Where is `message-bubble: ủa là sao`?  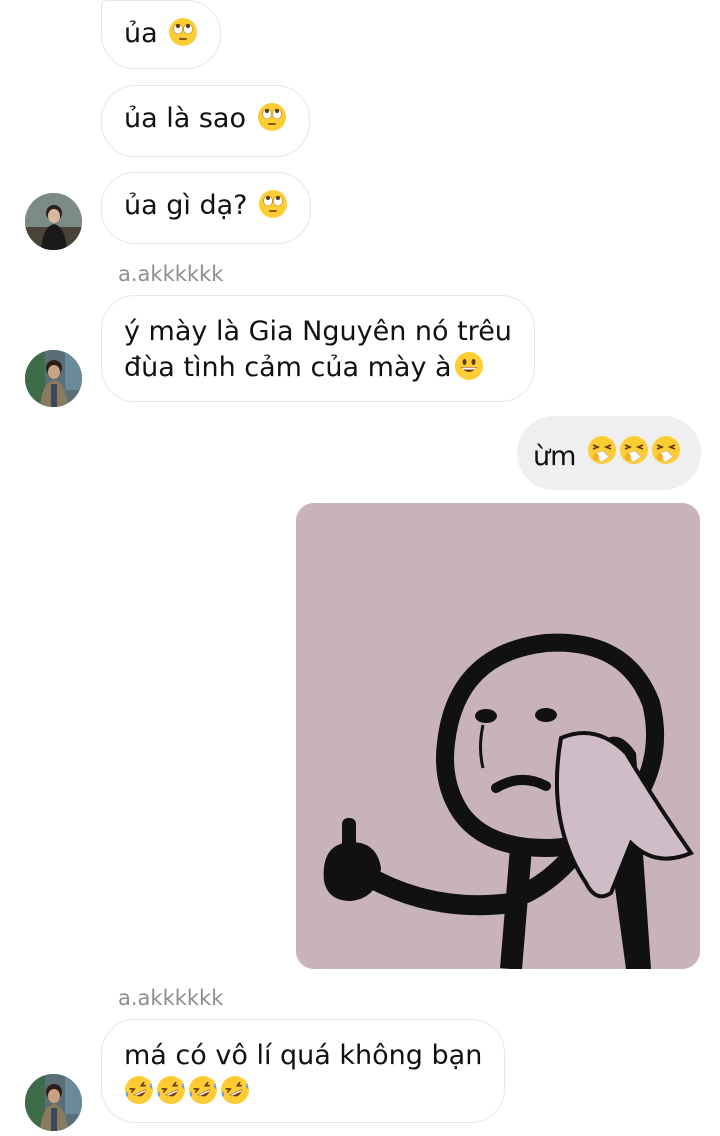
message-bubble: ủa là sao is located at coordinates (205, 121).